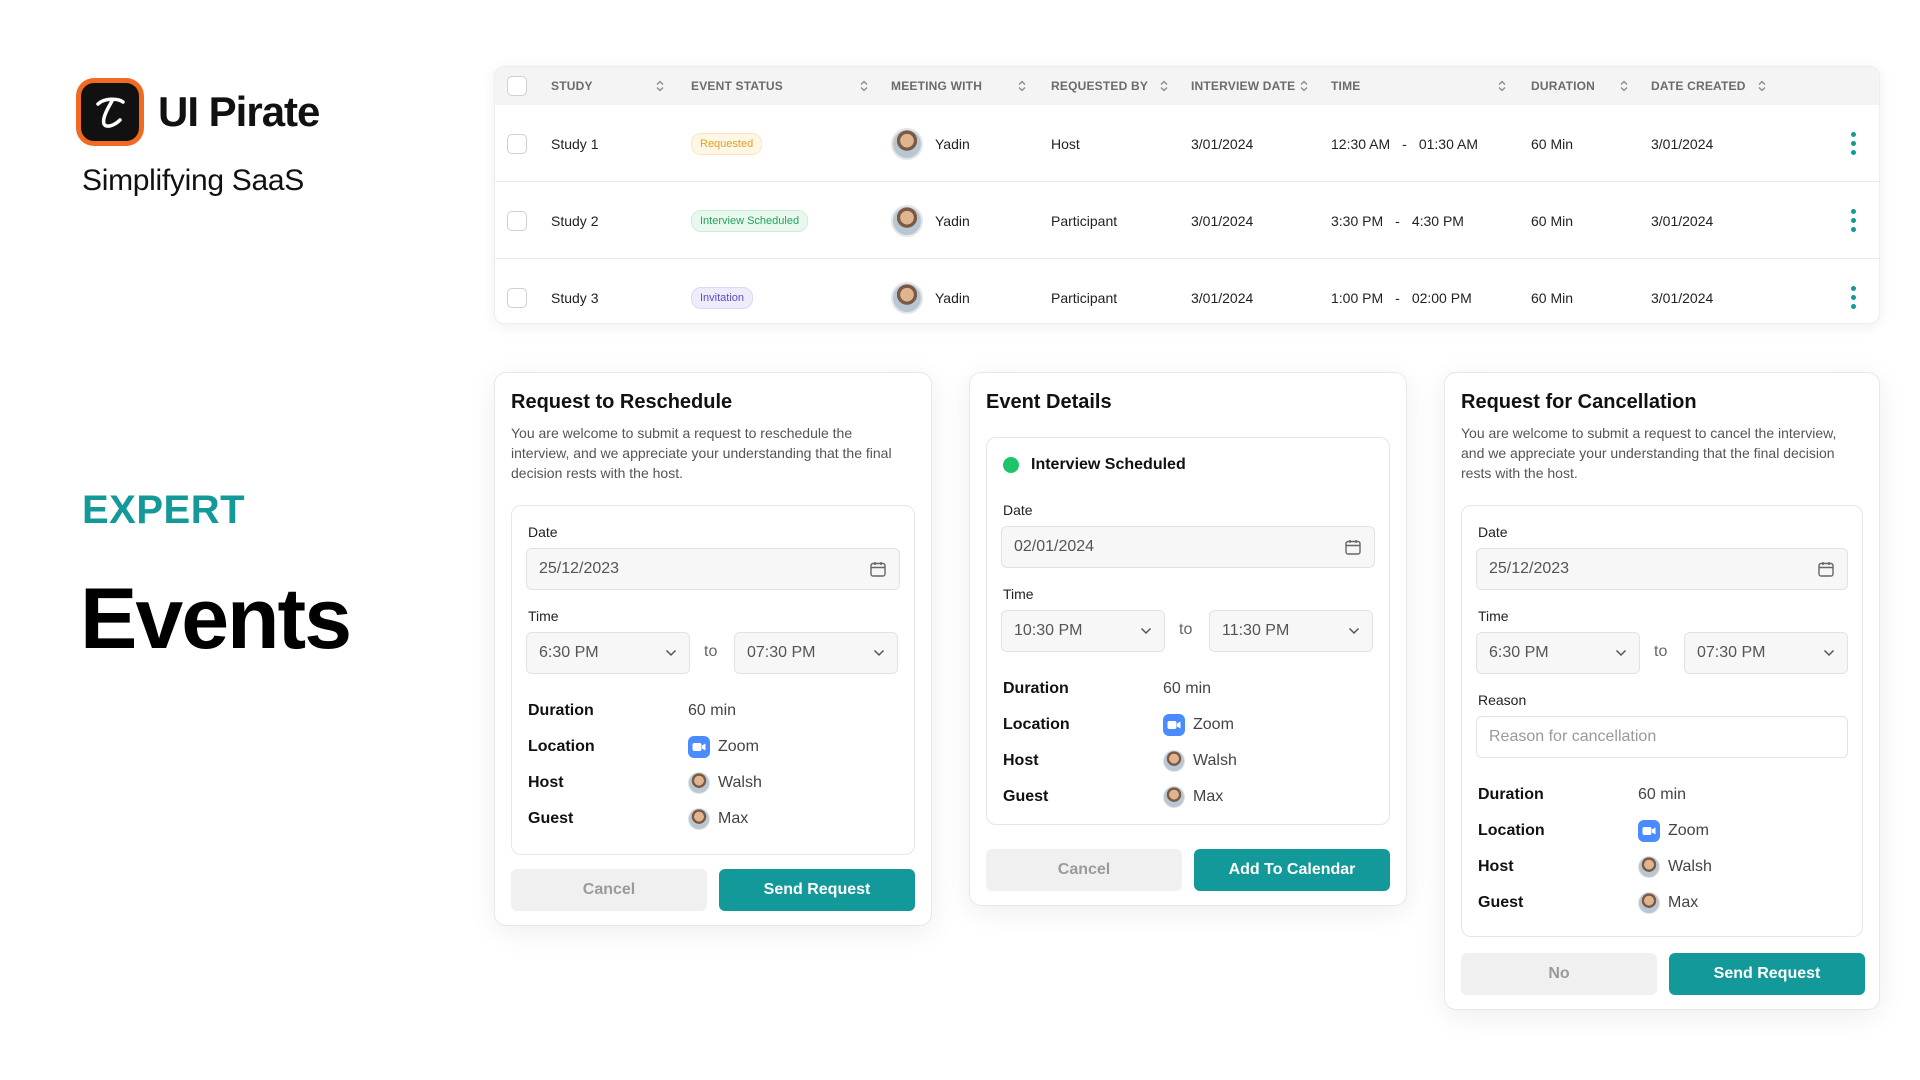 This screenshot has height=1080, width=1920. Describe the element at coordinates (198, 112) in the screenshot. I see `brand: UI Pirate` at that location.